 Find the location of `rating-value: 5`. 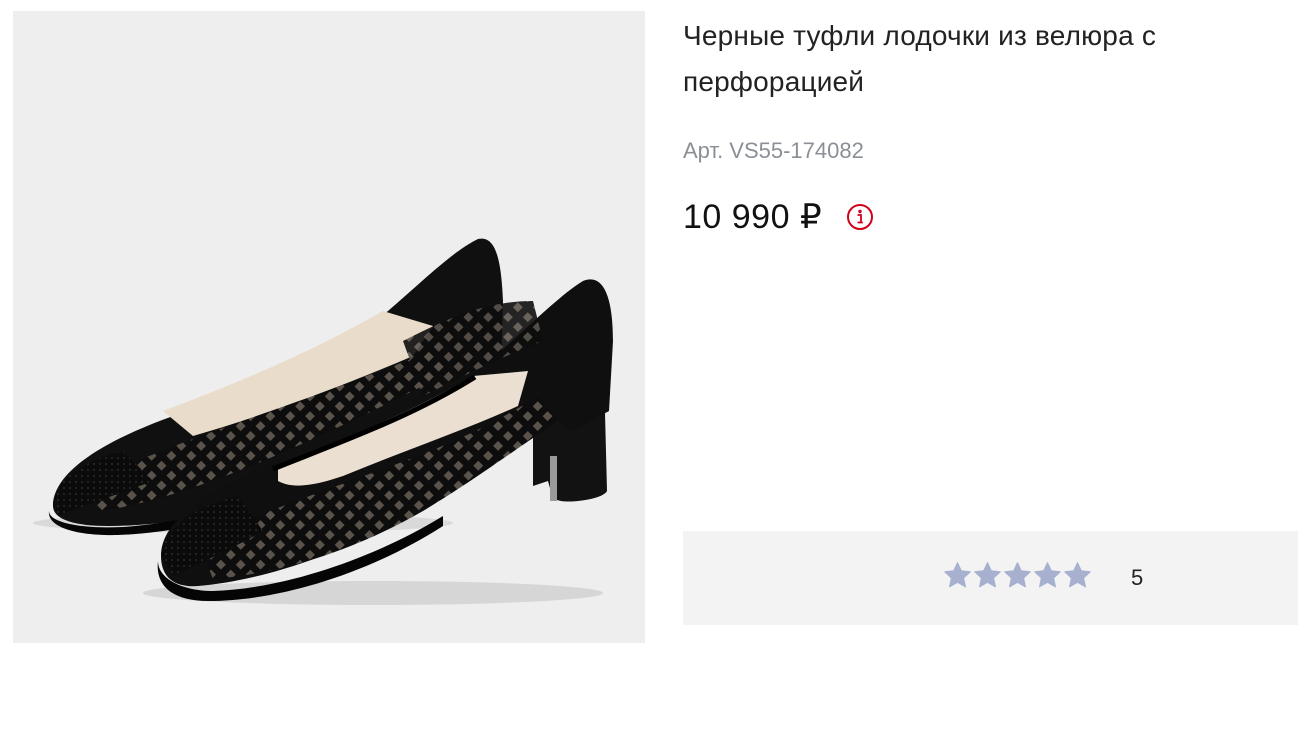

rating-value: 5 is located at coordinates (1137, 577).